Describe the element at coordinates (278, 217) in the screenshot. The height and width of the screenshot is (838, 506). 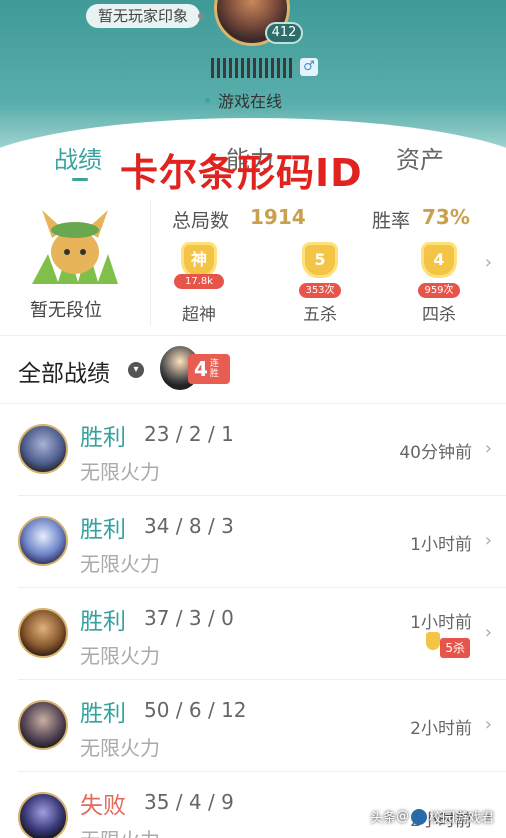
I see `total-games-value: 1914` at that location.